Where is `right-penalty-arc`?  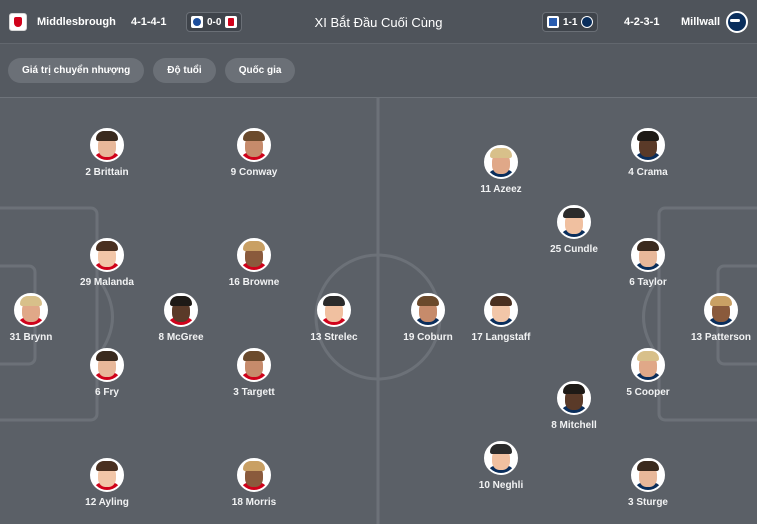 right-penalty-arc is located at coordinates (651, 317).